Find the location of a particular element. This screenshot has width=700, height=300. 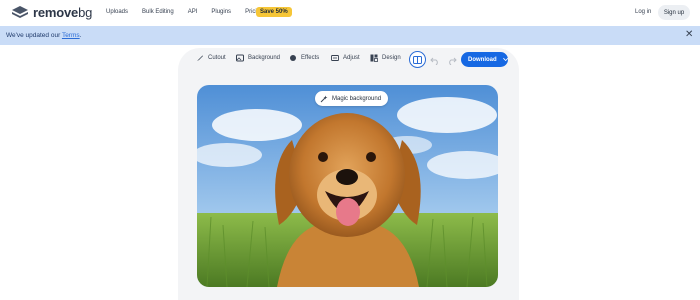

nav-links: Uploads Bulk Editing API Plugins Pricing is located at coordinates (191, 12).